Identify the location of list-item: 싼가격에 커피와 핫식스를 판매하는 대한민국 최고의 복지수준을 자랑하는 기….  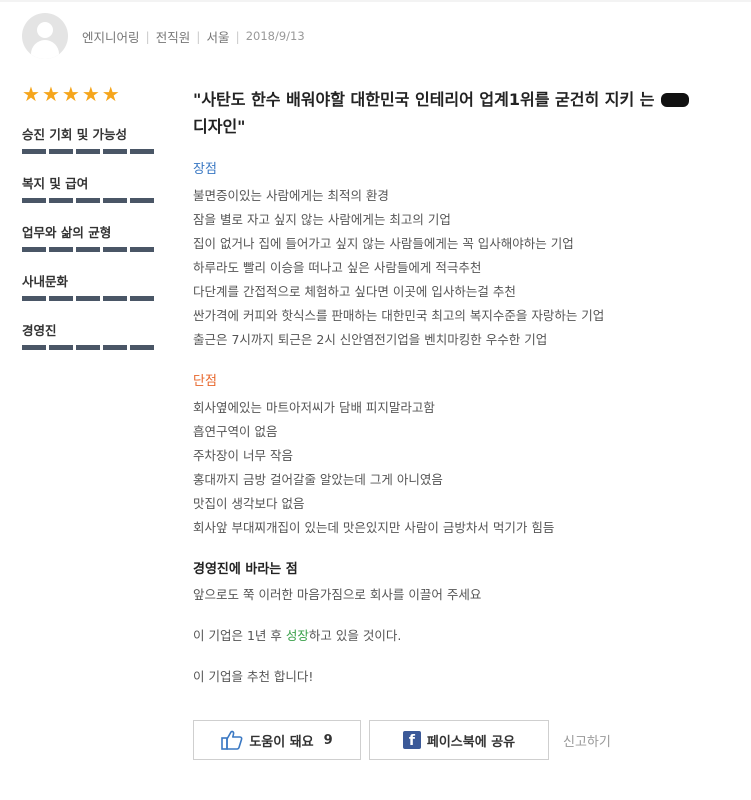
(399, 315).